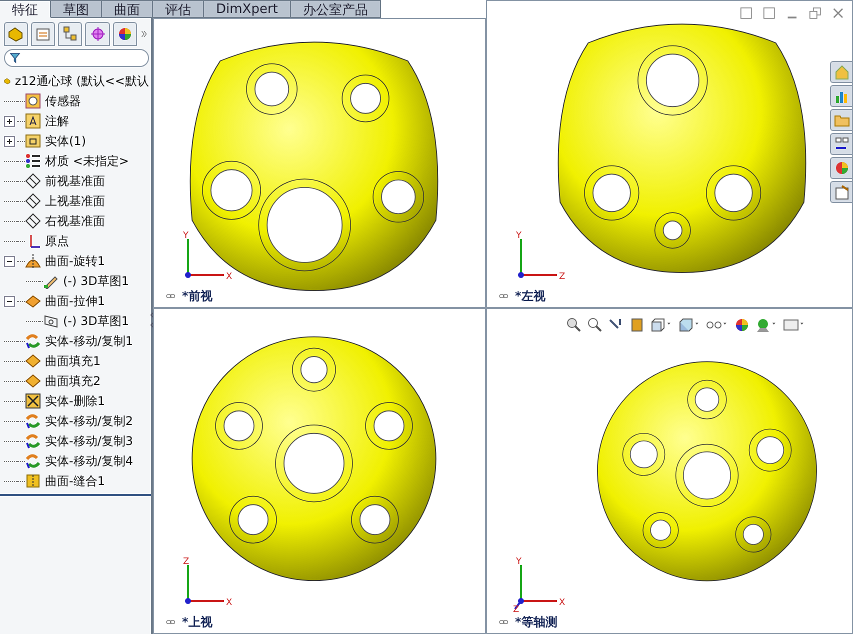  Describe the element at coordinates (75, 201) in the screenshot. I see `tree-item-label: 上视基准面` at that location.